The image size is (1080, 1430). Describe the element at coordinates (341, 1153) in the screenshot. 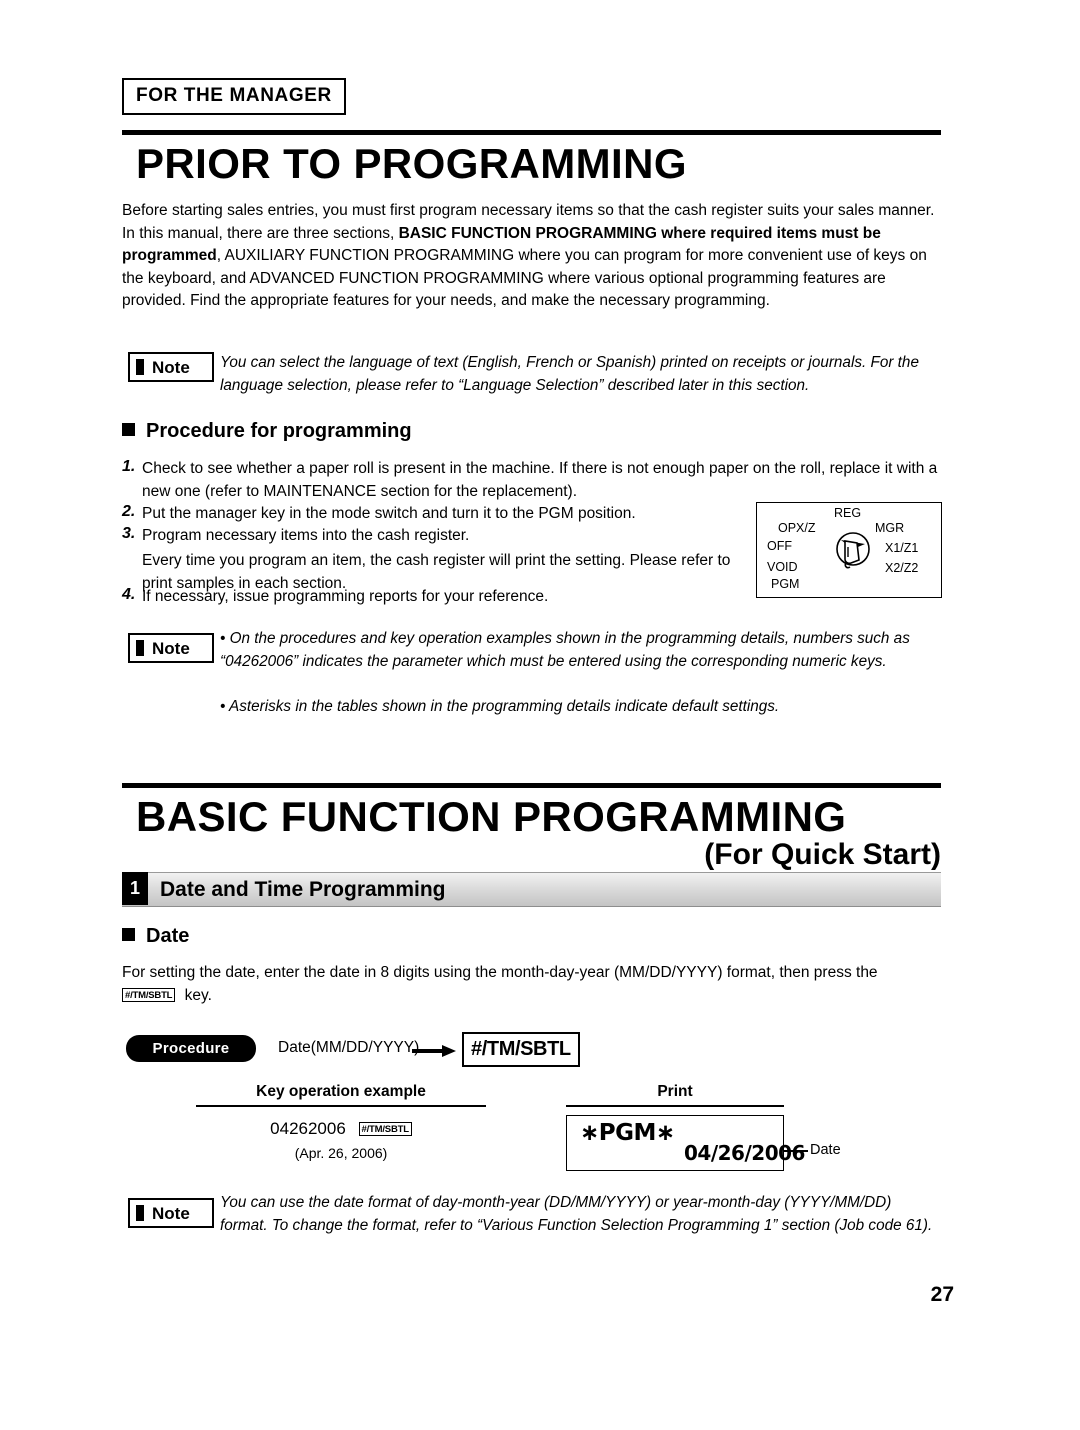

I see `key-operation-subtext: (Apr. 26, 2006)` at that location.